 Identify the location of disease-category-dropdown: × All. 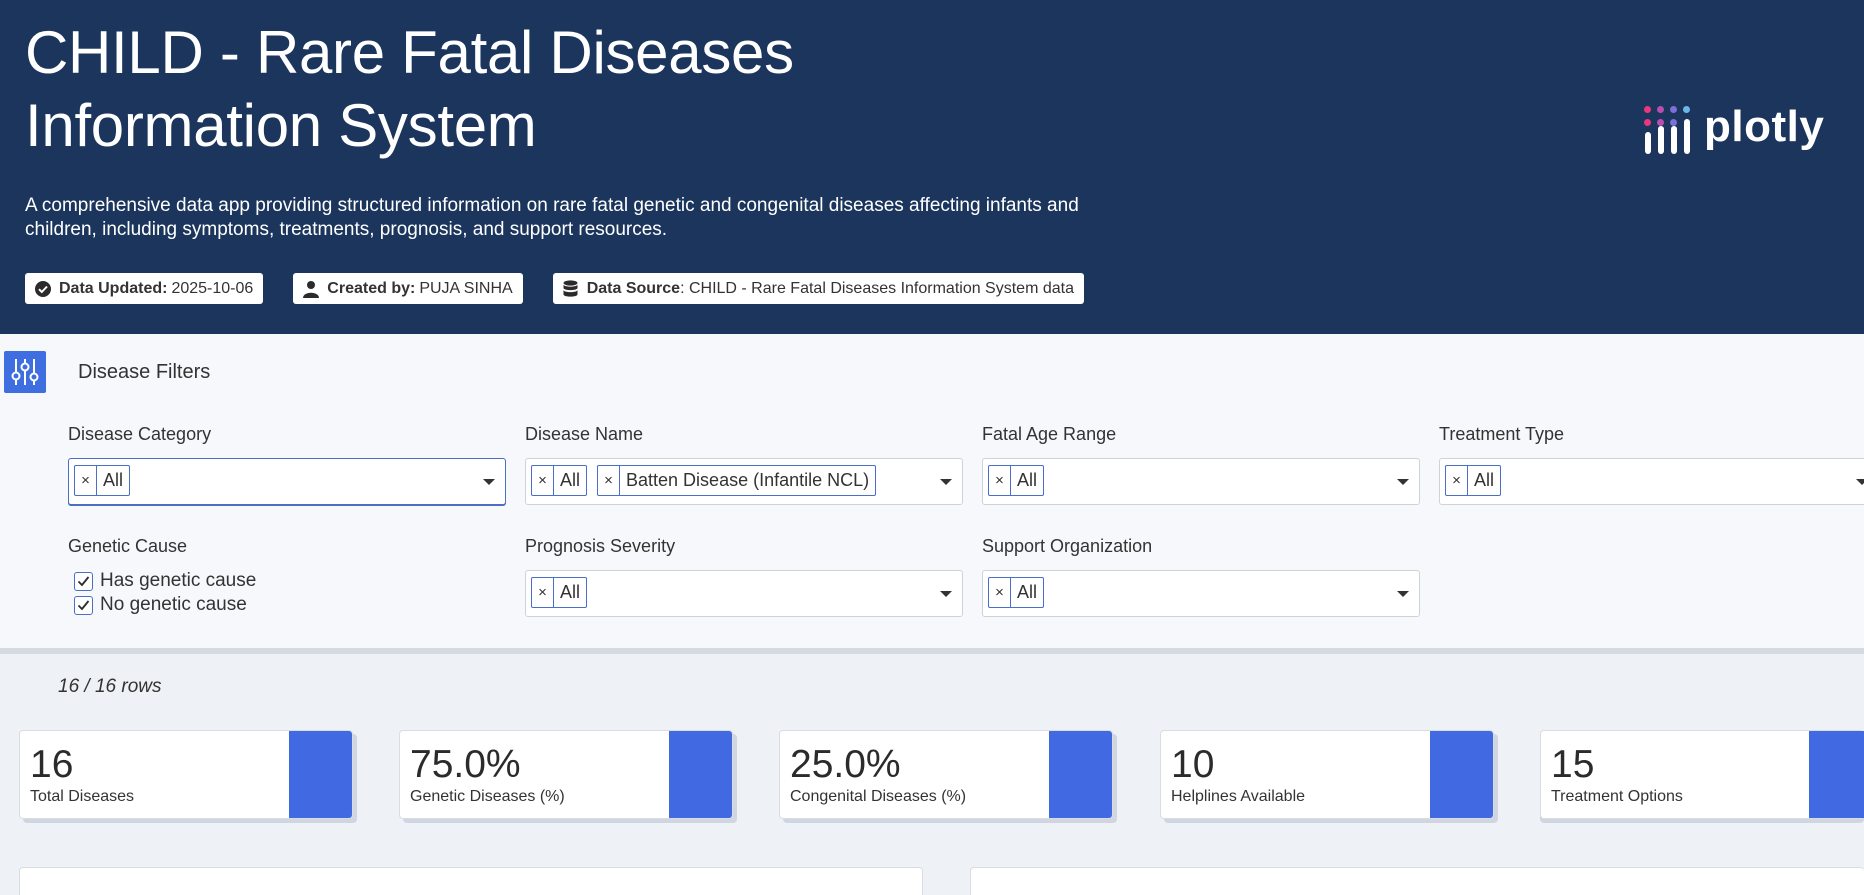
(287, 481).